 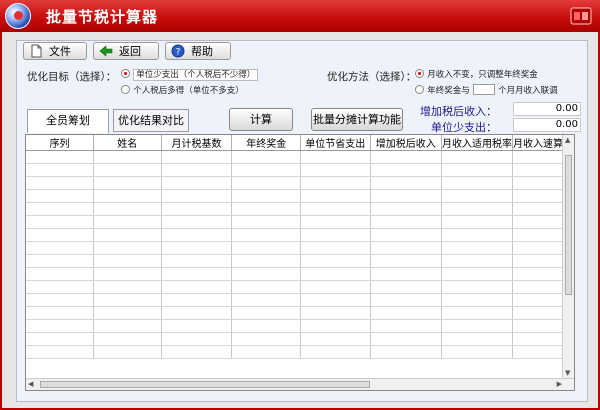 What do you see at coordinates (476, 74) in the screenshot?
I see `method-option-1: 月收入不变，只调整年终奖金` at bounding box center [476, 74].